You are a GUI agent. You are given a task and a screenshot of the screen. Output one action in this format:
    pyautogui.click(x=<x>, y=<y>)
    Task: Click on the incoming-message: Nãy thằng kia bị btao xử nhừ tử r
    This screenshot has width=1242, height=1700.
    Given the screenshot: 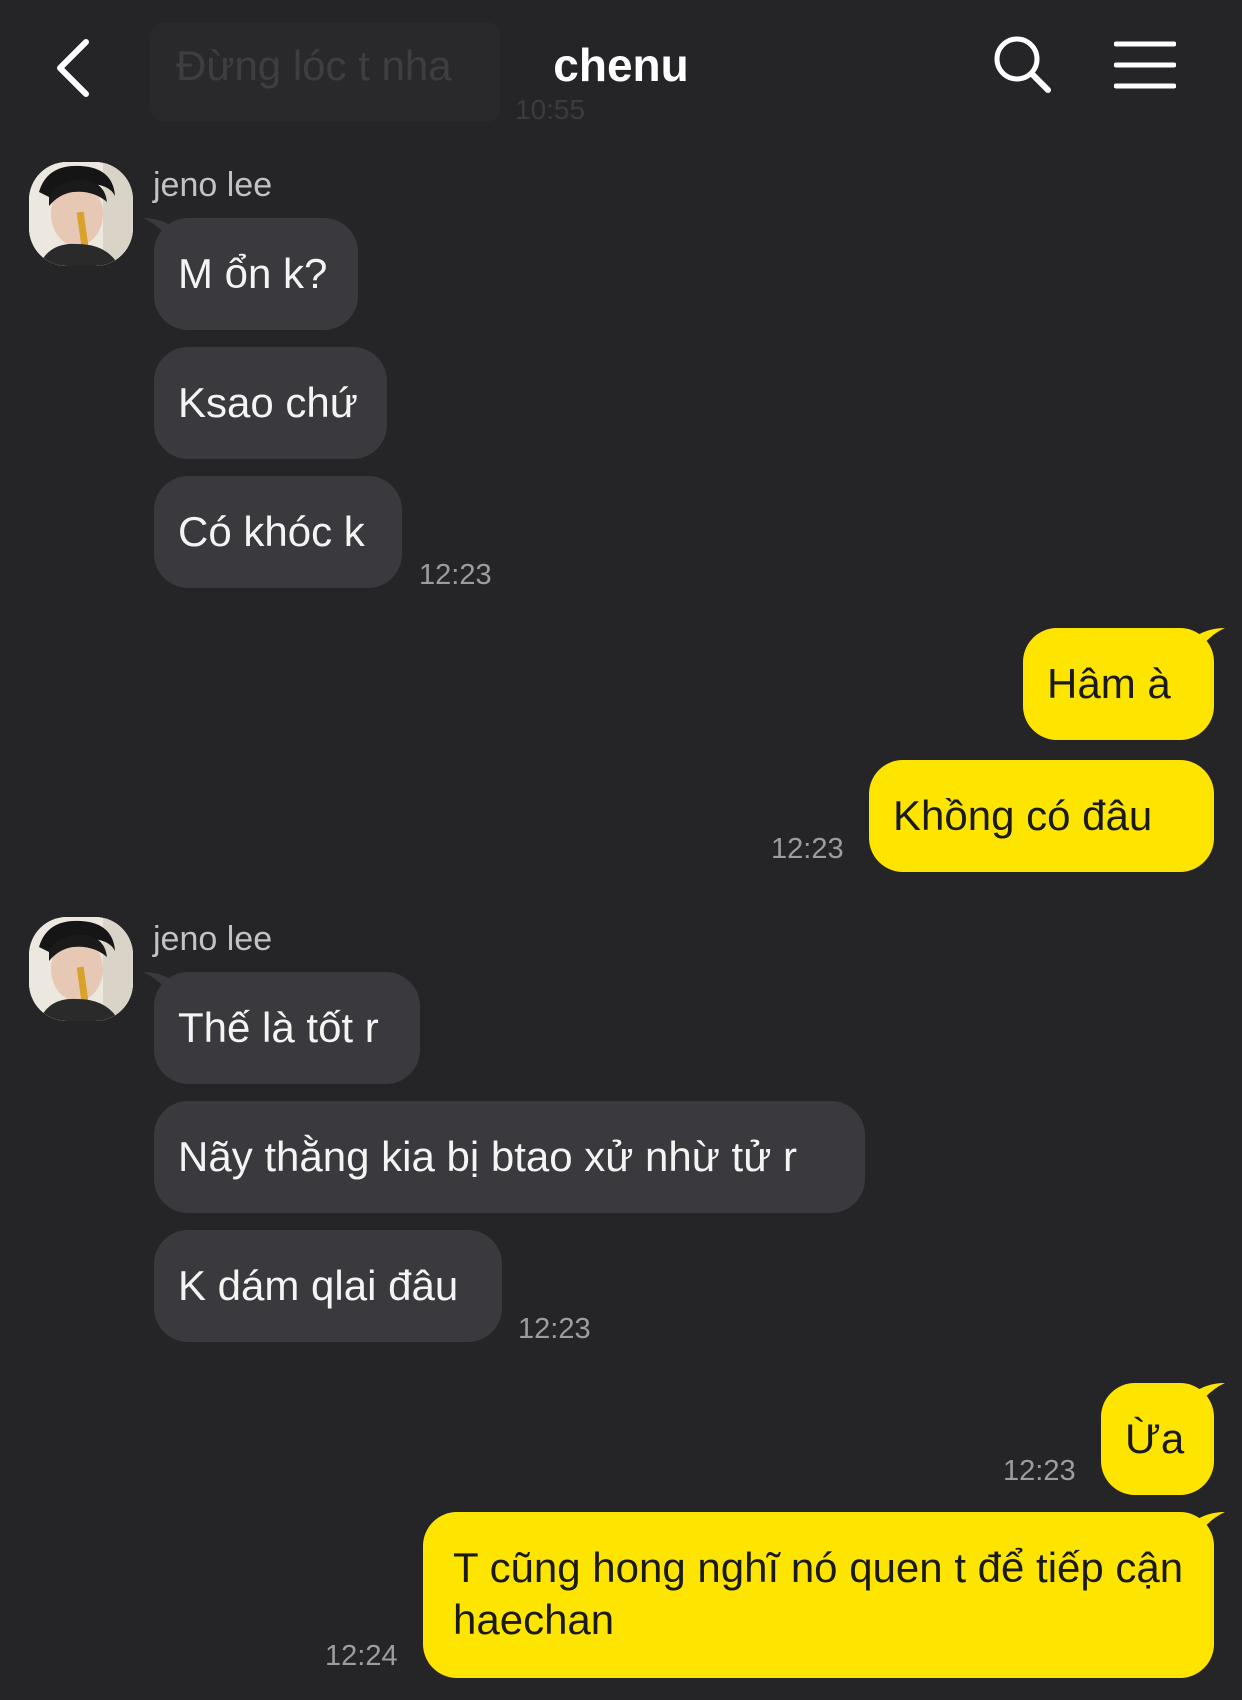 What is the action you would take?
    pyautogui.click(x=509, y=1157)
    